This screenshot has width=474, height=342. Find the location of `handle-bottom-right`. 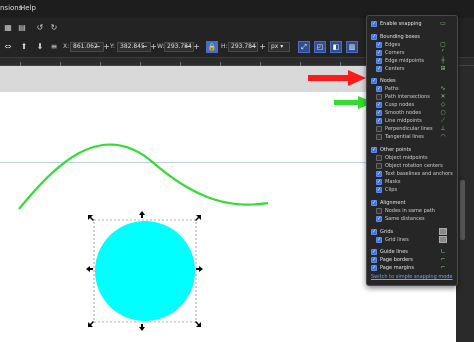

handle-bottom-right is located at coordinates (198, 324).